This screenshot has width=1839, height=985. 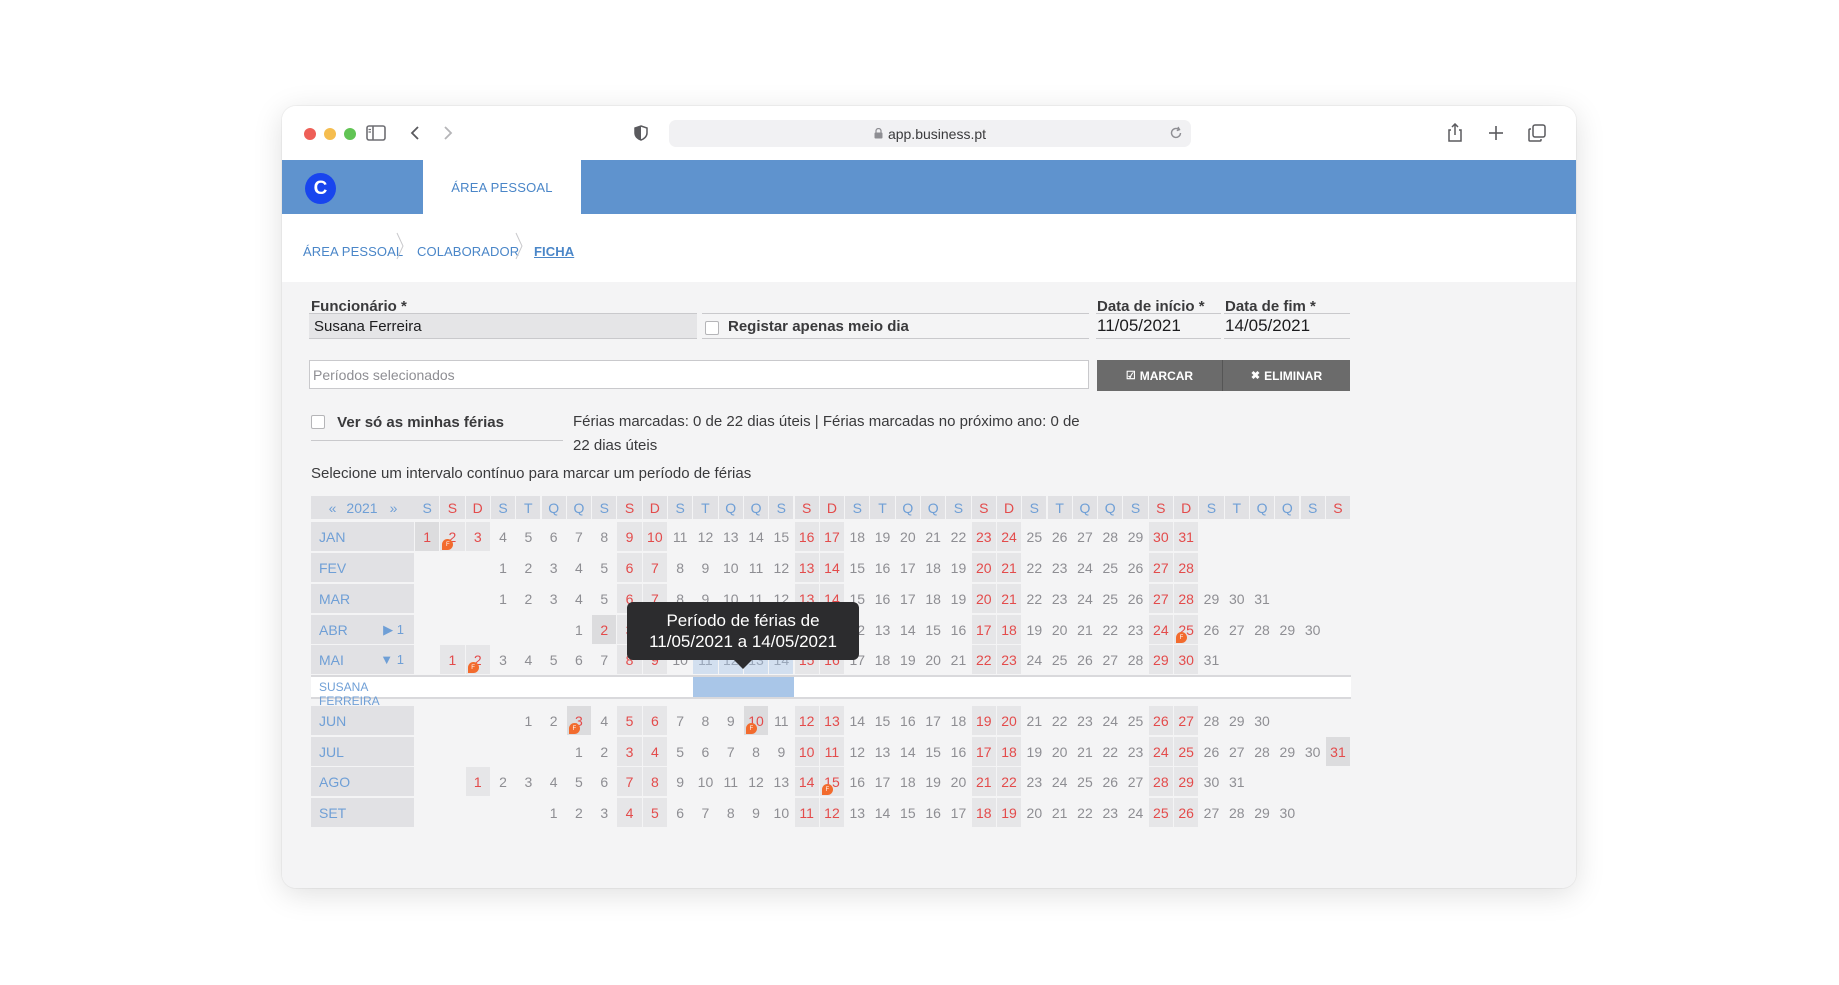 What do you see at coordinates (448, 133) in the screenshot?
I see `forward-icon` at bounding box center [448, 133].